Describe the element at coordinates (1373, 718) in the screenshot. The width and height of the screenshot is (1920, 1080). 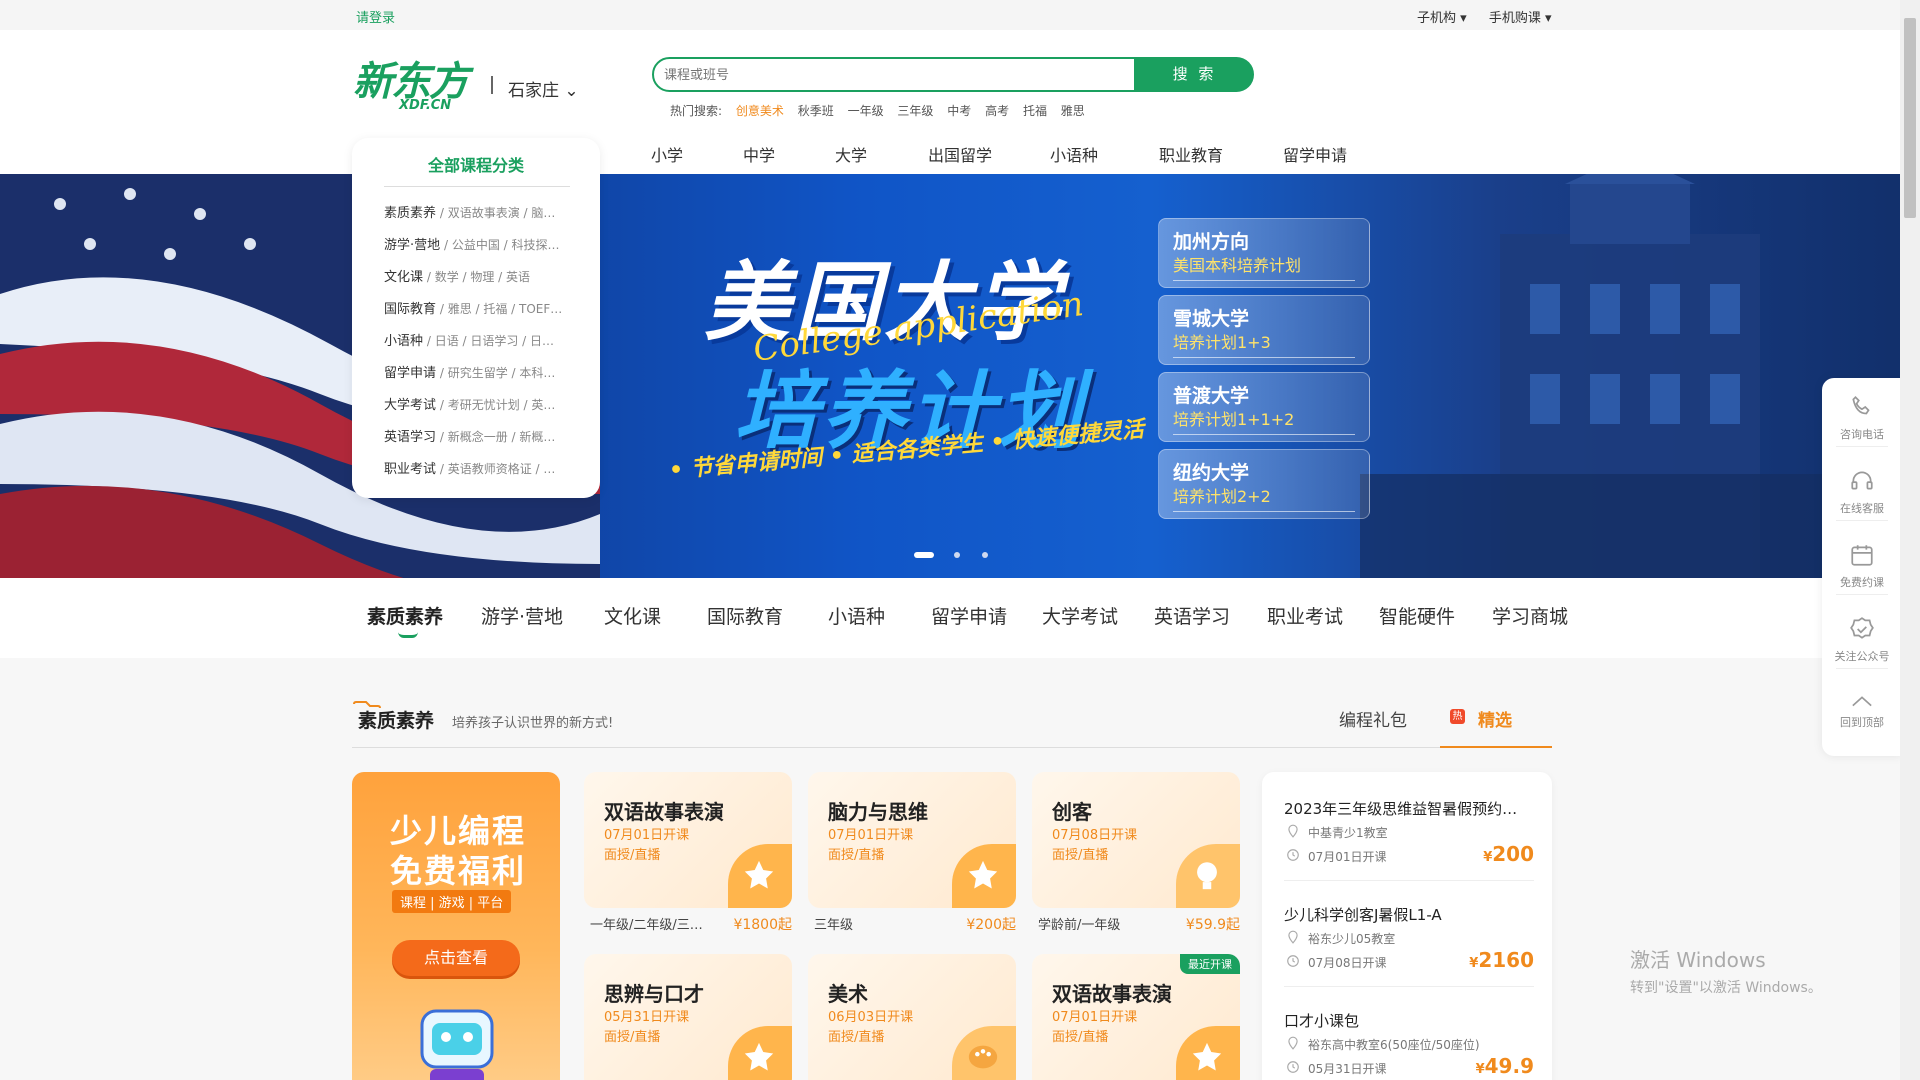
I see `tab-coding-gift: 编程礼包` at that location.